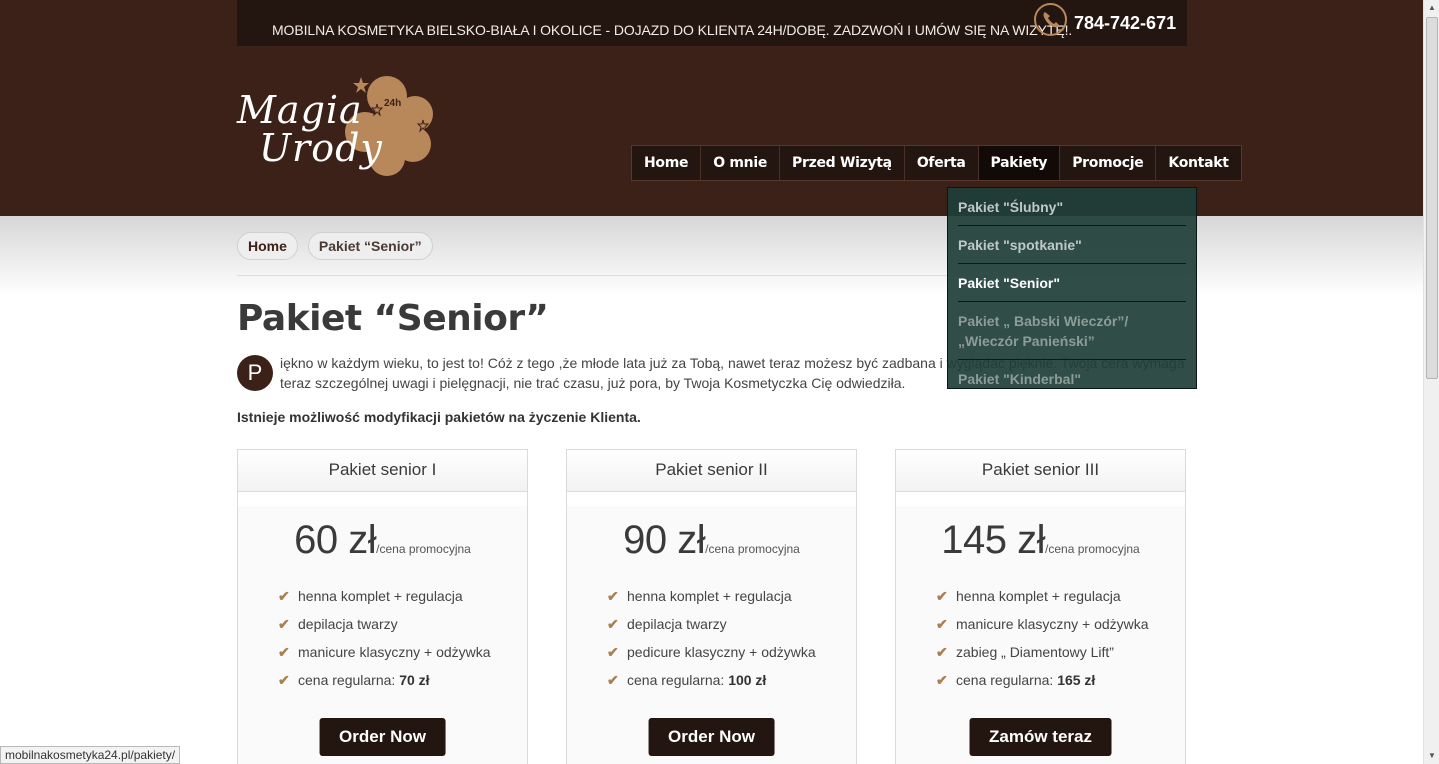  What do you see at coordinates (1072, 245) in the screenshot?
I see `dropdown-item-spotkanie: Pakiet "spotkanie"` at bounding box center [1072, 245].